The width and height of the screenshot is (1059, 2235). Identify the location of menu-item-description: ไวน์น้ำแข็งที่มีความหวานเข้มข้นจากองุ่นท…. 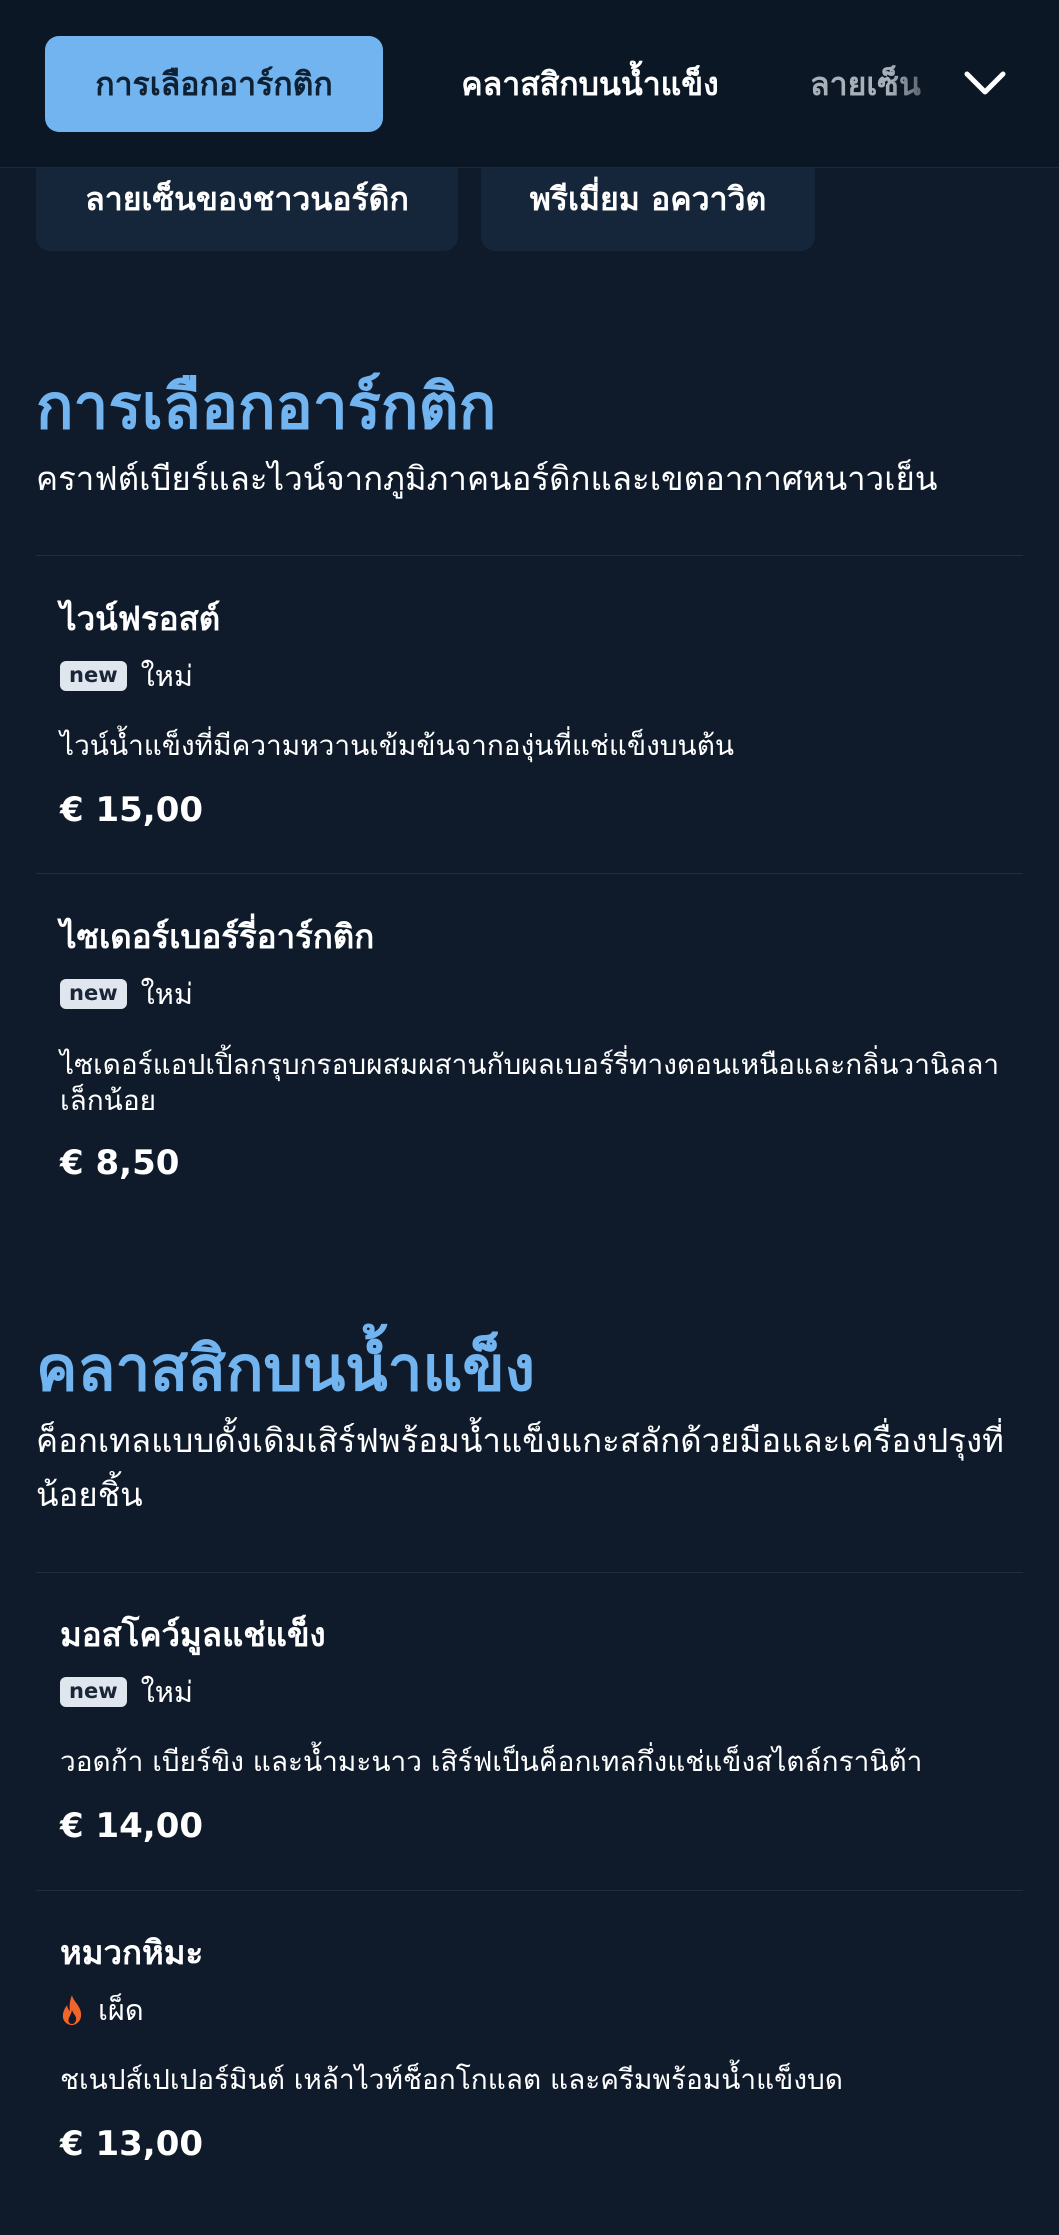
(397, 745).